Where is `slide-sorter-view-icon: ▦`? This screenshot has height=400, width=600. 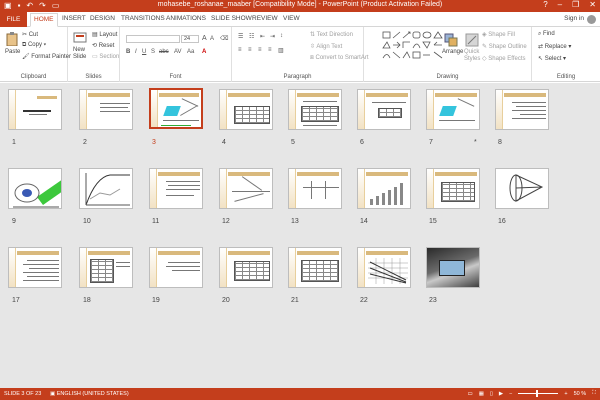
slide-sorter-view-icon: ▦ is located at coordinates (481, 394).